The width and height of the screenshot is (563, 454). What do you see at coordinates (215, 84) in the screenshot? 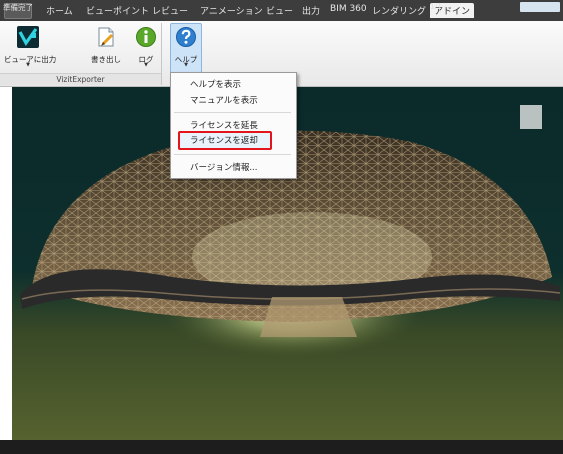
I see `menu-item-show-help: ヘルプを表示` at bounding box center [215, 84].